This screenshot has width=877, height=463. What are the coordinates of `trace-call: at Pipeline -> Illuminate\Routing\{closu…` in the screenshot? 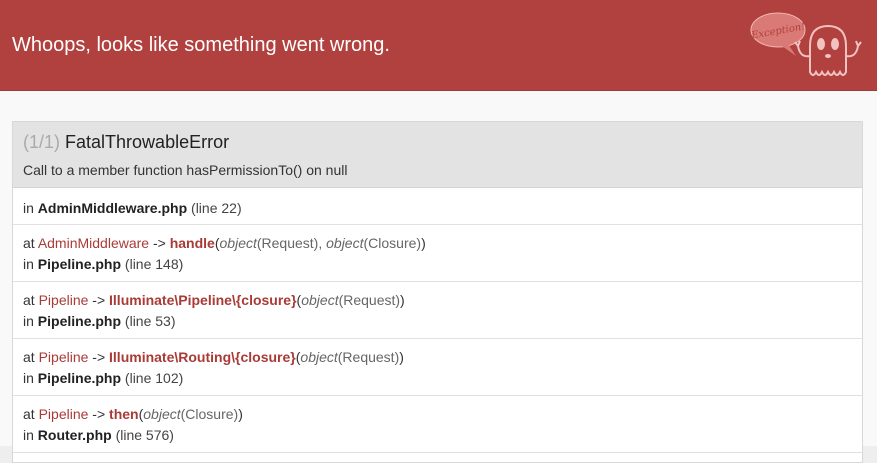 It's located at (213, 357).